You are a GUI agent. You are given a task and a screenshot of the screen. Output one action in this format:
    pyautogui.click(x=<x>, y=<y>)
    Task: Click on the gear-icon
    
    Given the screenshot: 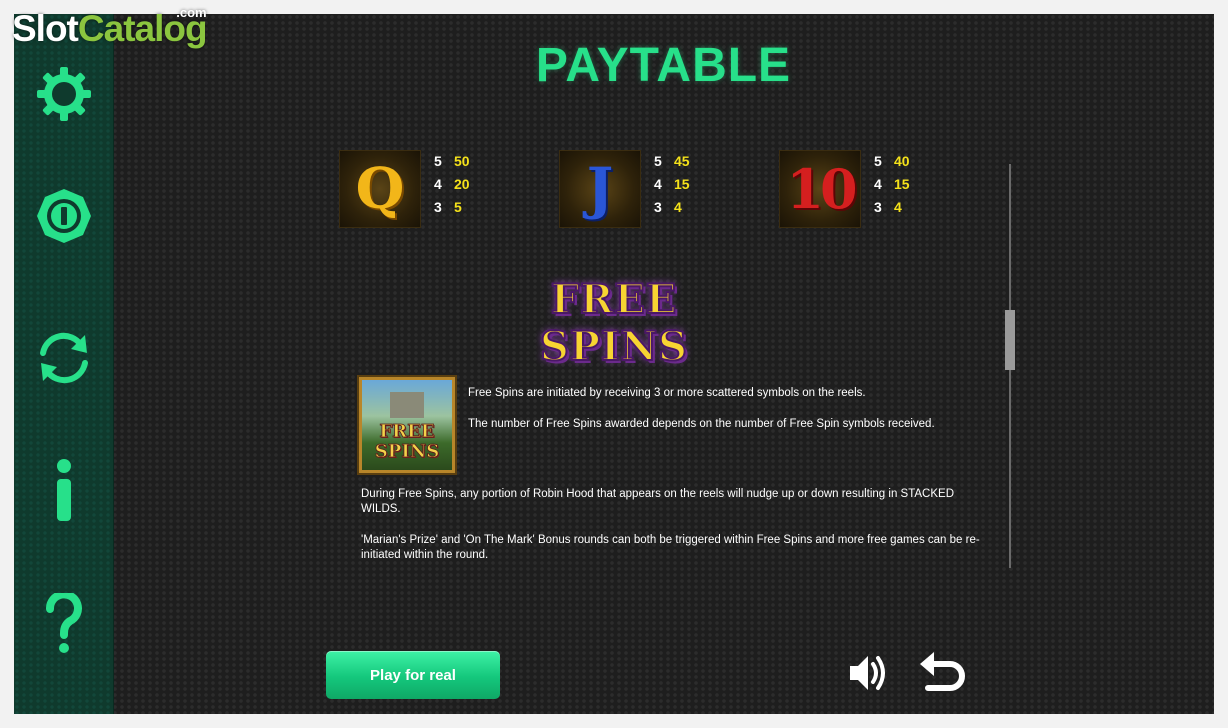 What is the action you would take?
    pyautogui.click(x=63, y=94)
    